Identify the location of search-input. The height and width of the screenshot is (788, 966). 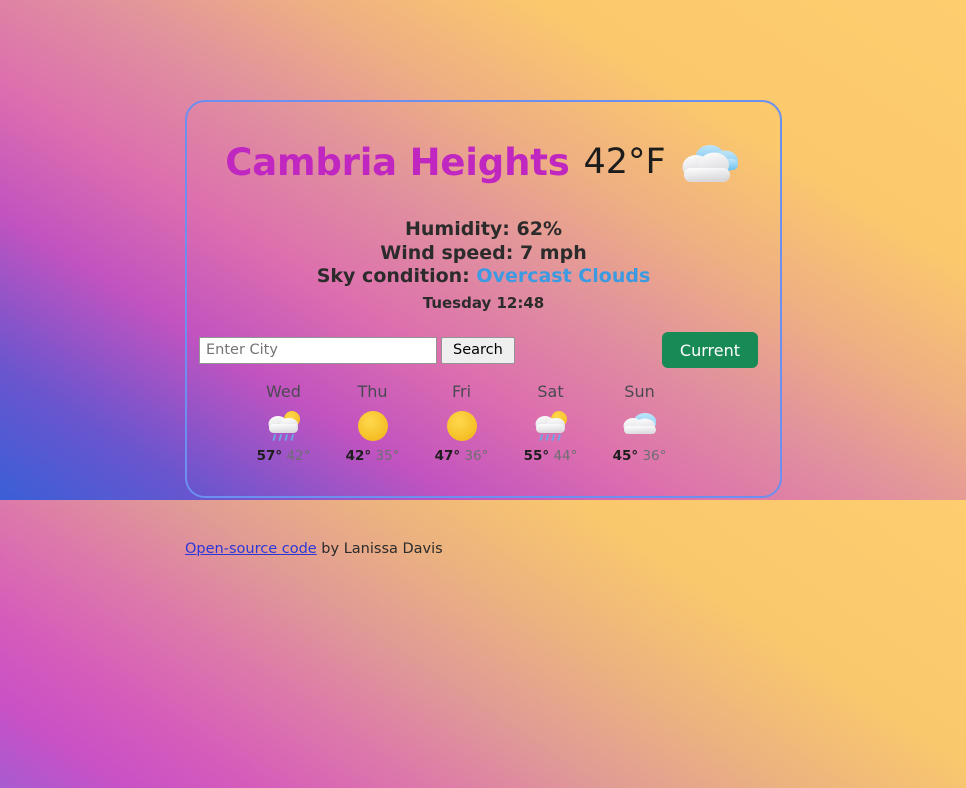
(318, 350).